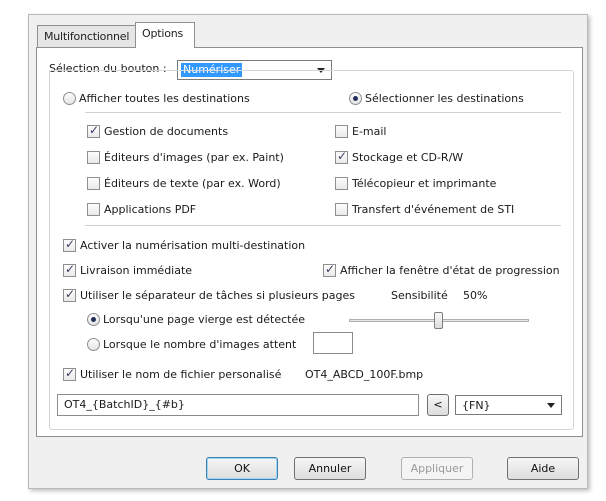 The width and height of the screenshot is (606, 501). What do you see at coordinates (508, 405) in the screenshot?
I see `token-dropdown: {FN}` at bounding box center [508, 405].